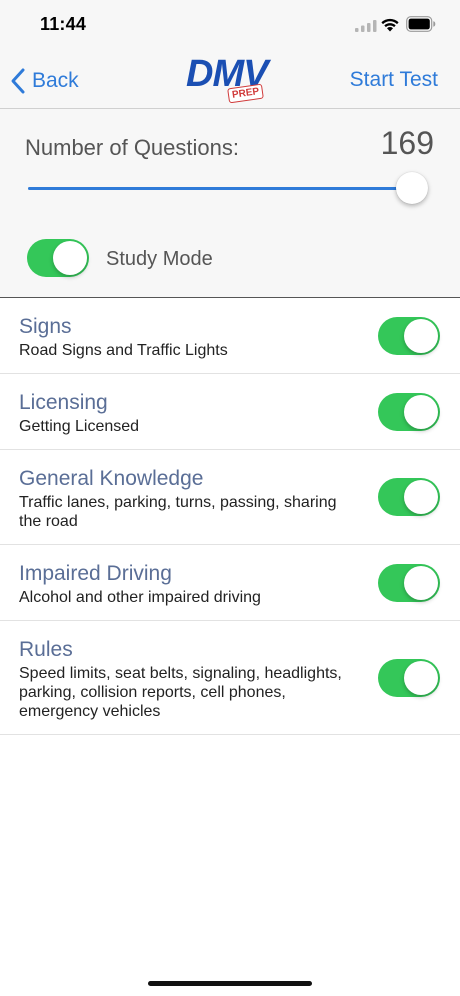 The width and height of the screenshot is (460, 996). Describe the element at coordinates (46, 649) in the screenshot. I see `category-title: Rules` at that location.